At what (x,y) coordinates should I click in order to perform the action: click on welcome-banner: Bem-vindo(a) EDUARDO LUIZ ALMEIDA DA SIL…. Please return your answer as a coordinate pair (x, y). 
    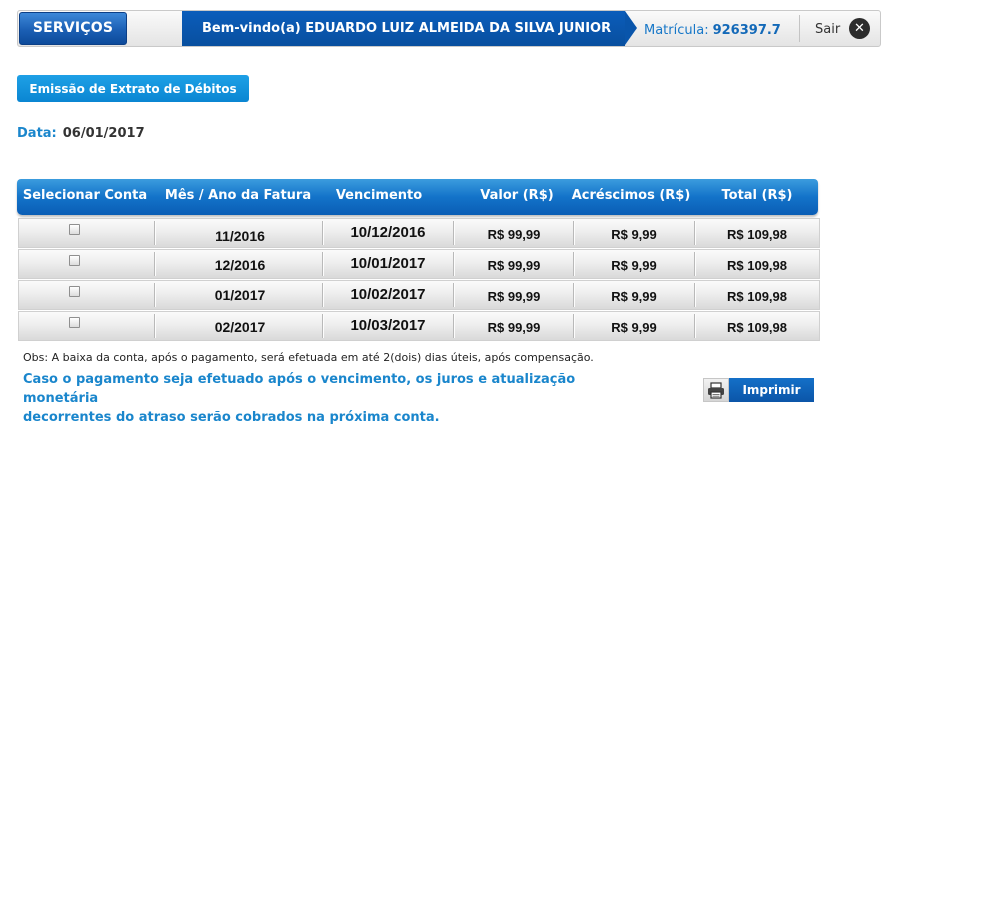
    Looking at the image, I should click on (403, 28).